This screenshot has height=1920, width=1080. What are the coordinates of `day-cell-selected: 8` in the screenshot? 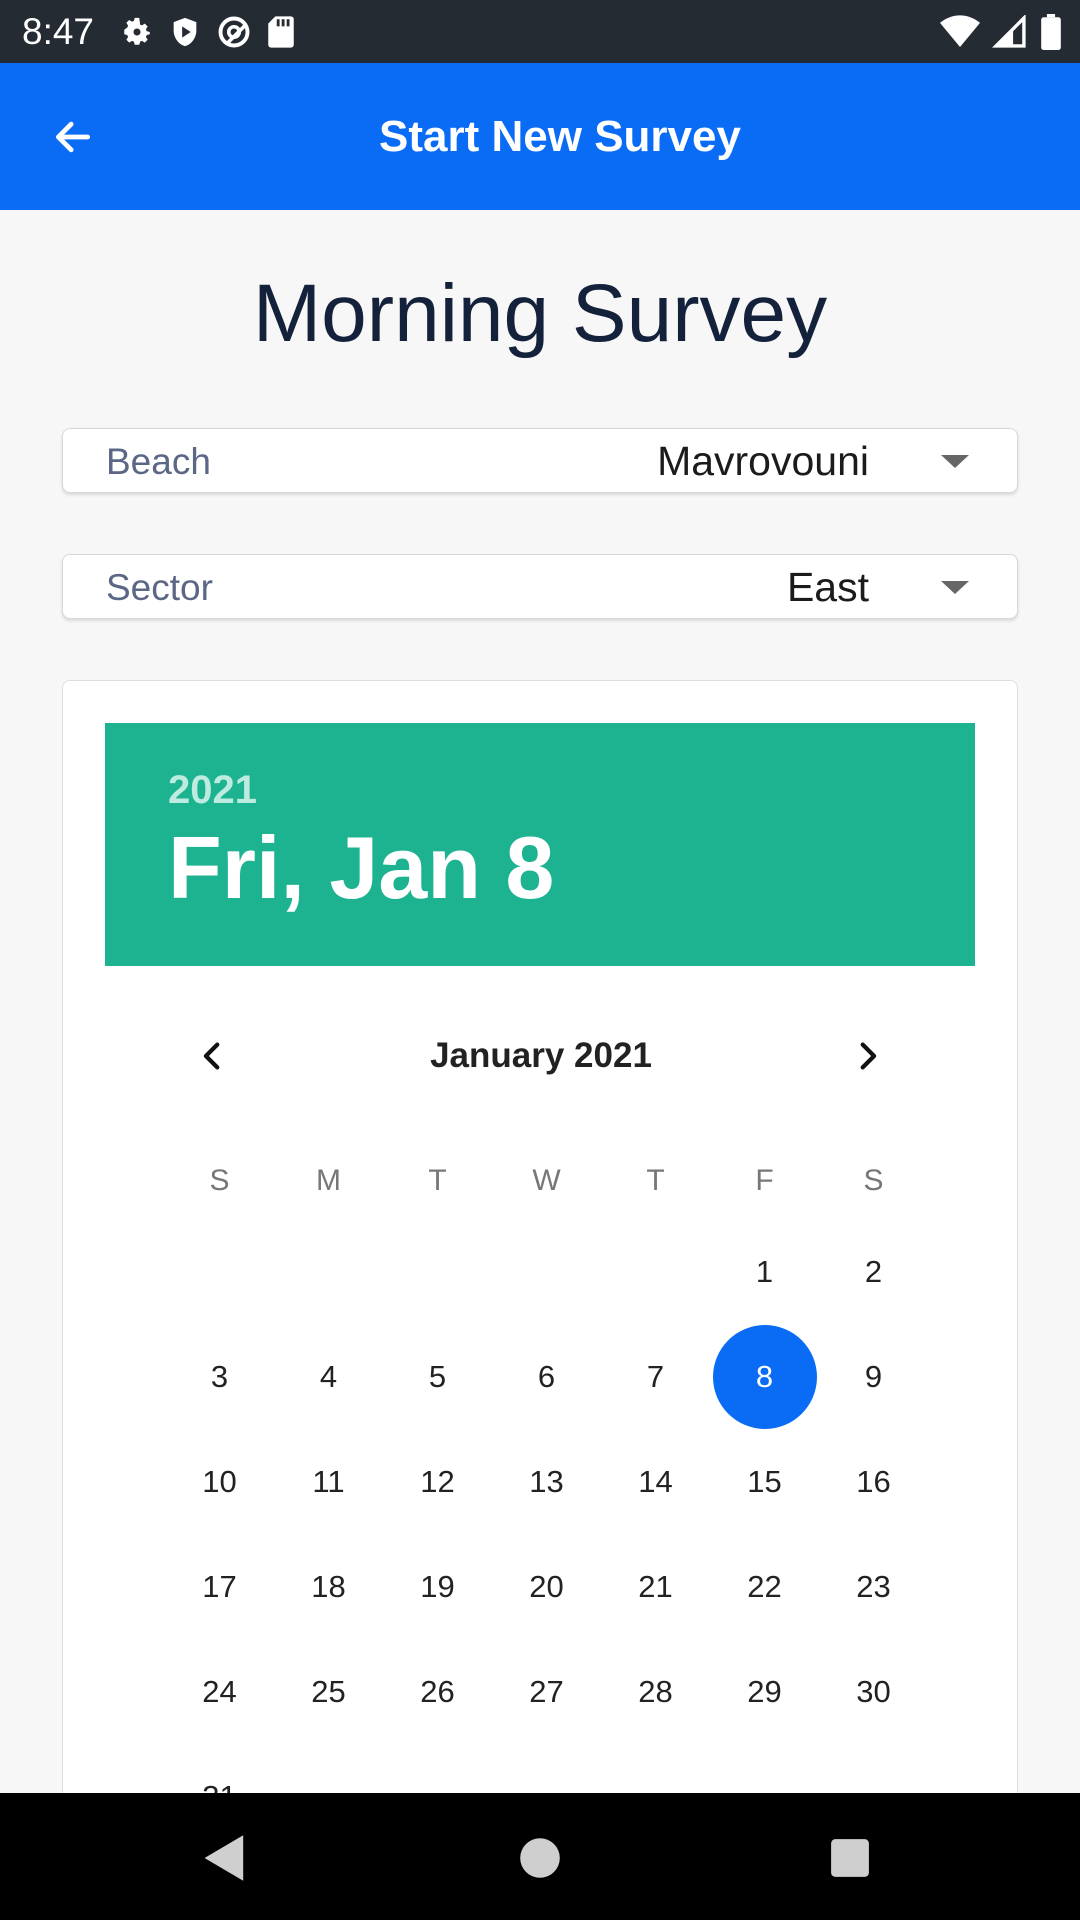 It's located at (764, 1376).